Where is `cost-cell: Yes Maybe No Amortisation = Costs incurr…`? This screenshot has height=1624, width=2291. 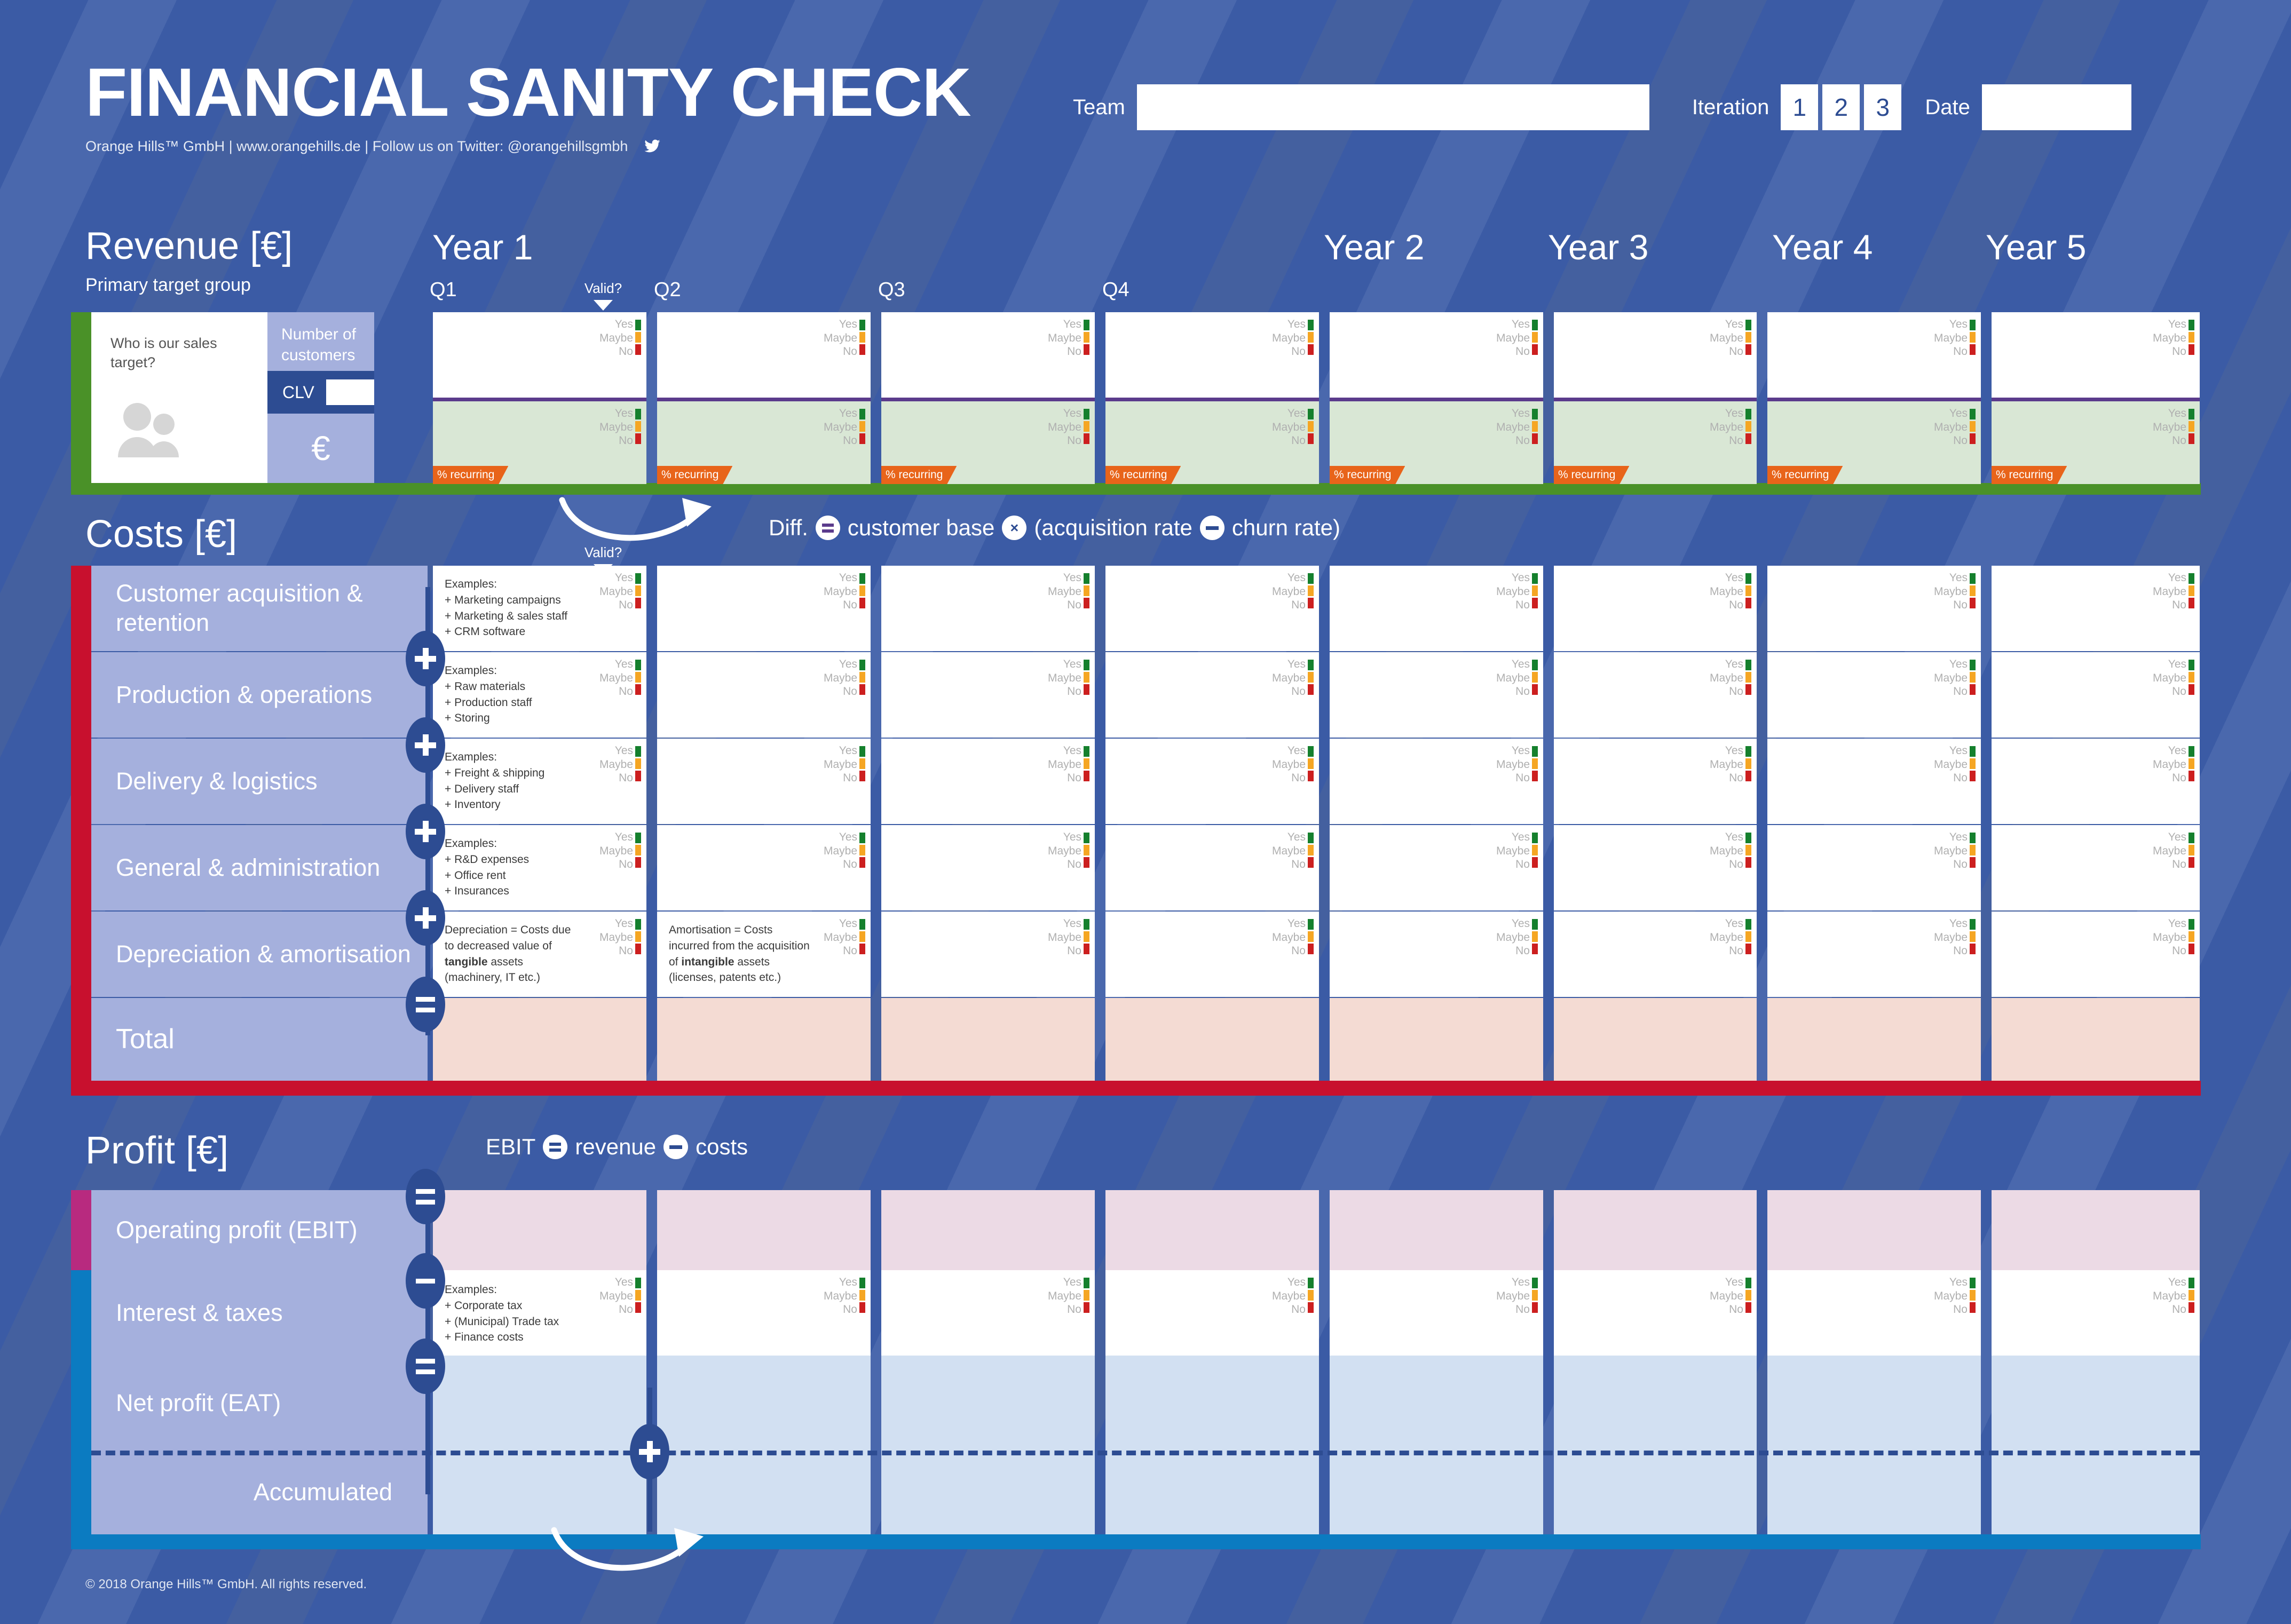
cost-cell: Yes Maybe No Amortisation = Costs incurr… is located at coordinates (764, 954).